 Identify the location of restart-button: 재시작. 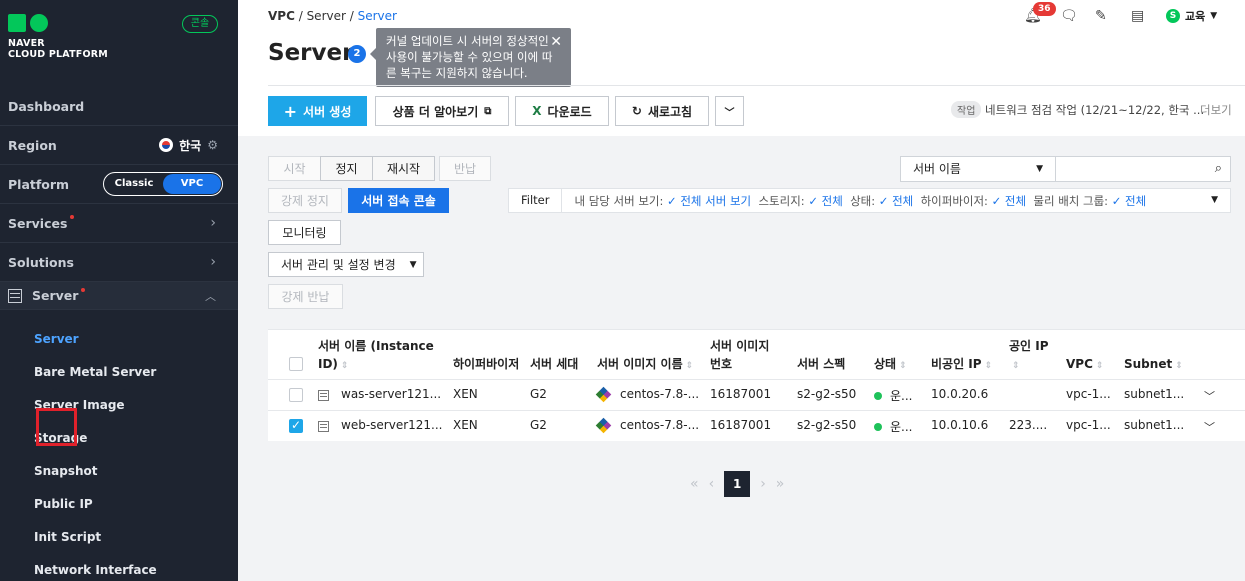
(403, 168).